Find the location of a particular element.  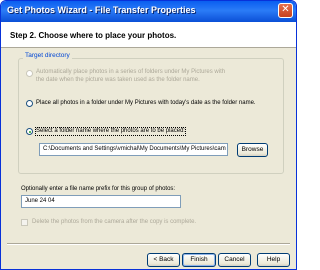

prefix-input: June 24 04 is located at coordinates (101, 201).